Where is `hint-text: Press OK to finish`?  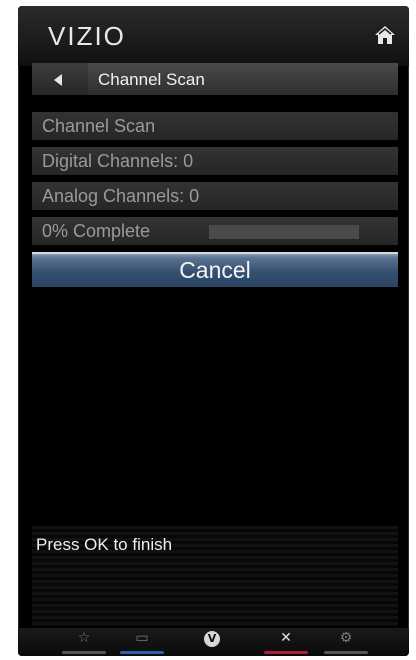
hint-text: Press OK to finish is located at coordinates (104, 544).